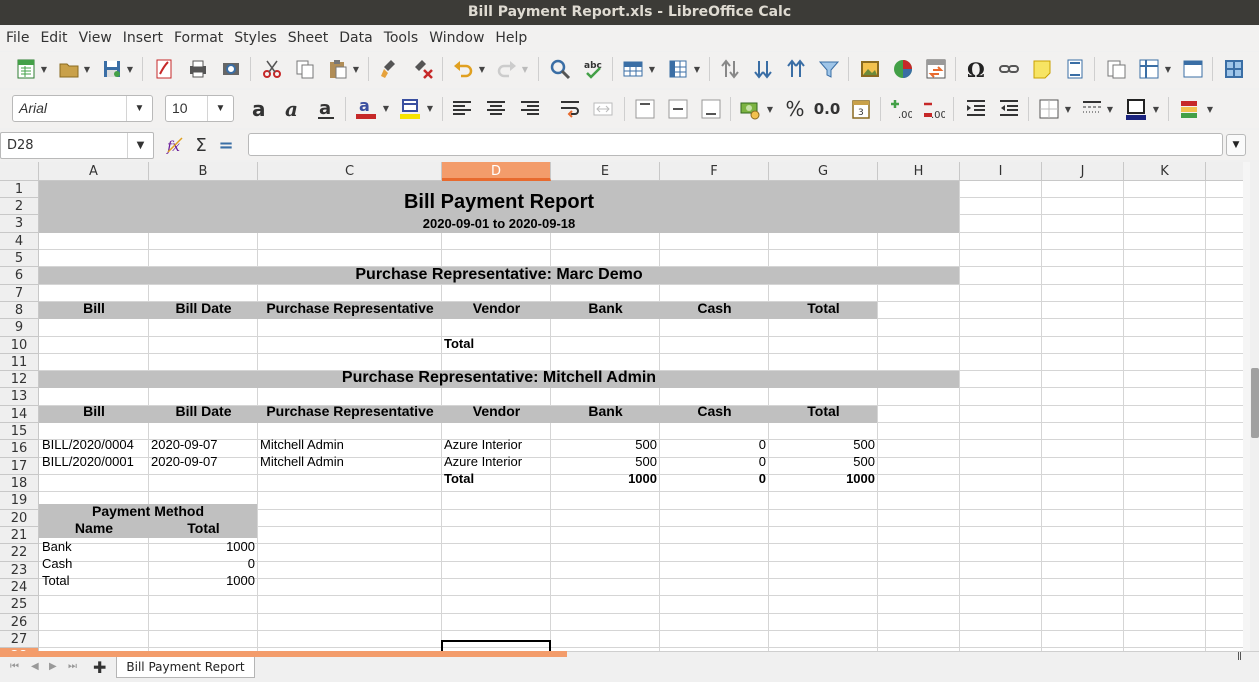  What do you see at coordinates (19, 258) in the screenshot?
I see `row-header: 5` at bounding box center [19, 258].